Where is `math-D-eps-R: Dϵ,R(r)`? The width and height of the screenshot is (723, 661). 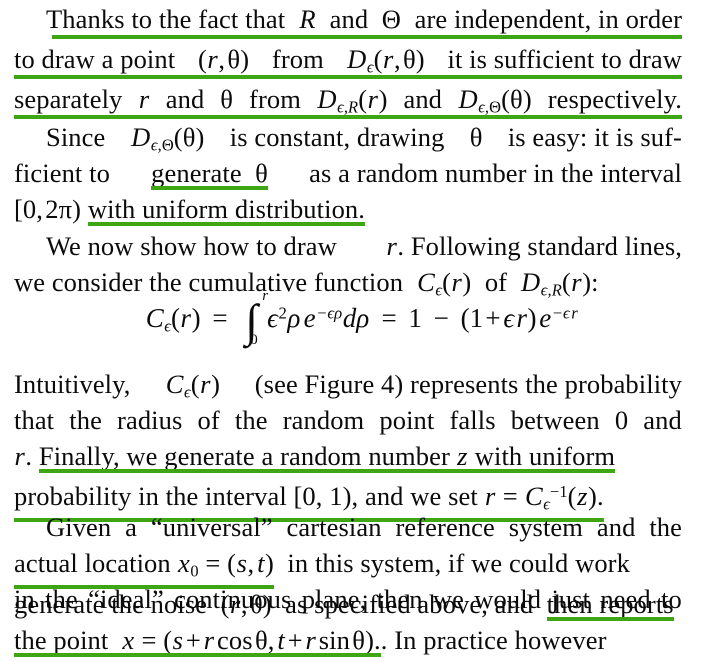 math-D-eps-R: Dϵ,R(r) is located at coordinates (352, 100).